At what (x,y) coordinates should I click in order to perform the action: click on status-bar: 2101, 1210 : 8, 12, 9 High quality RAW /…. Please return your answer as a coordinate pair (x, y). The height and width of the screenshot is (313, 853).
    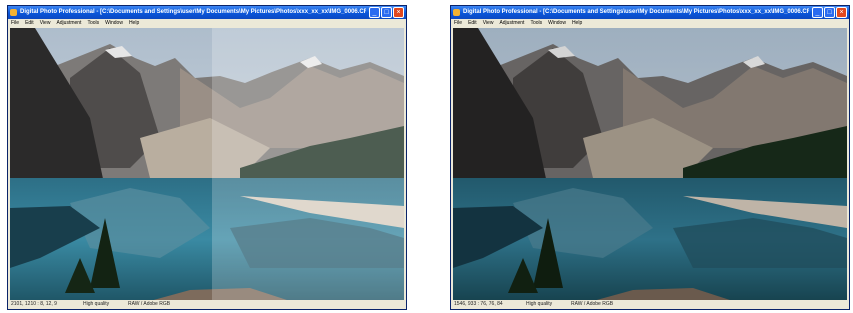
    Looking at the image, I should click on (207, 304).